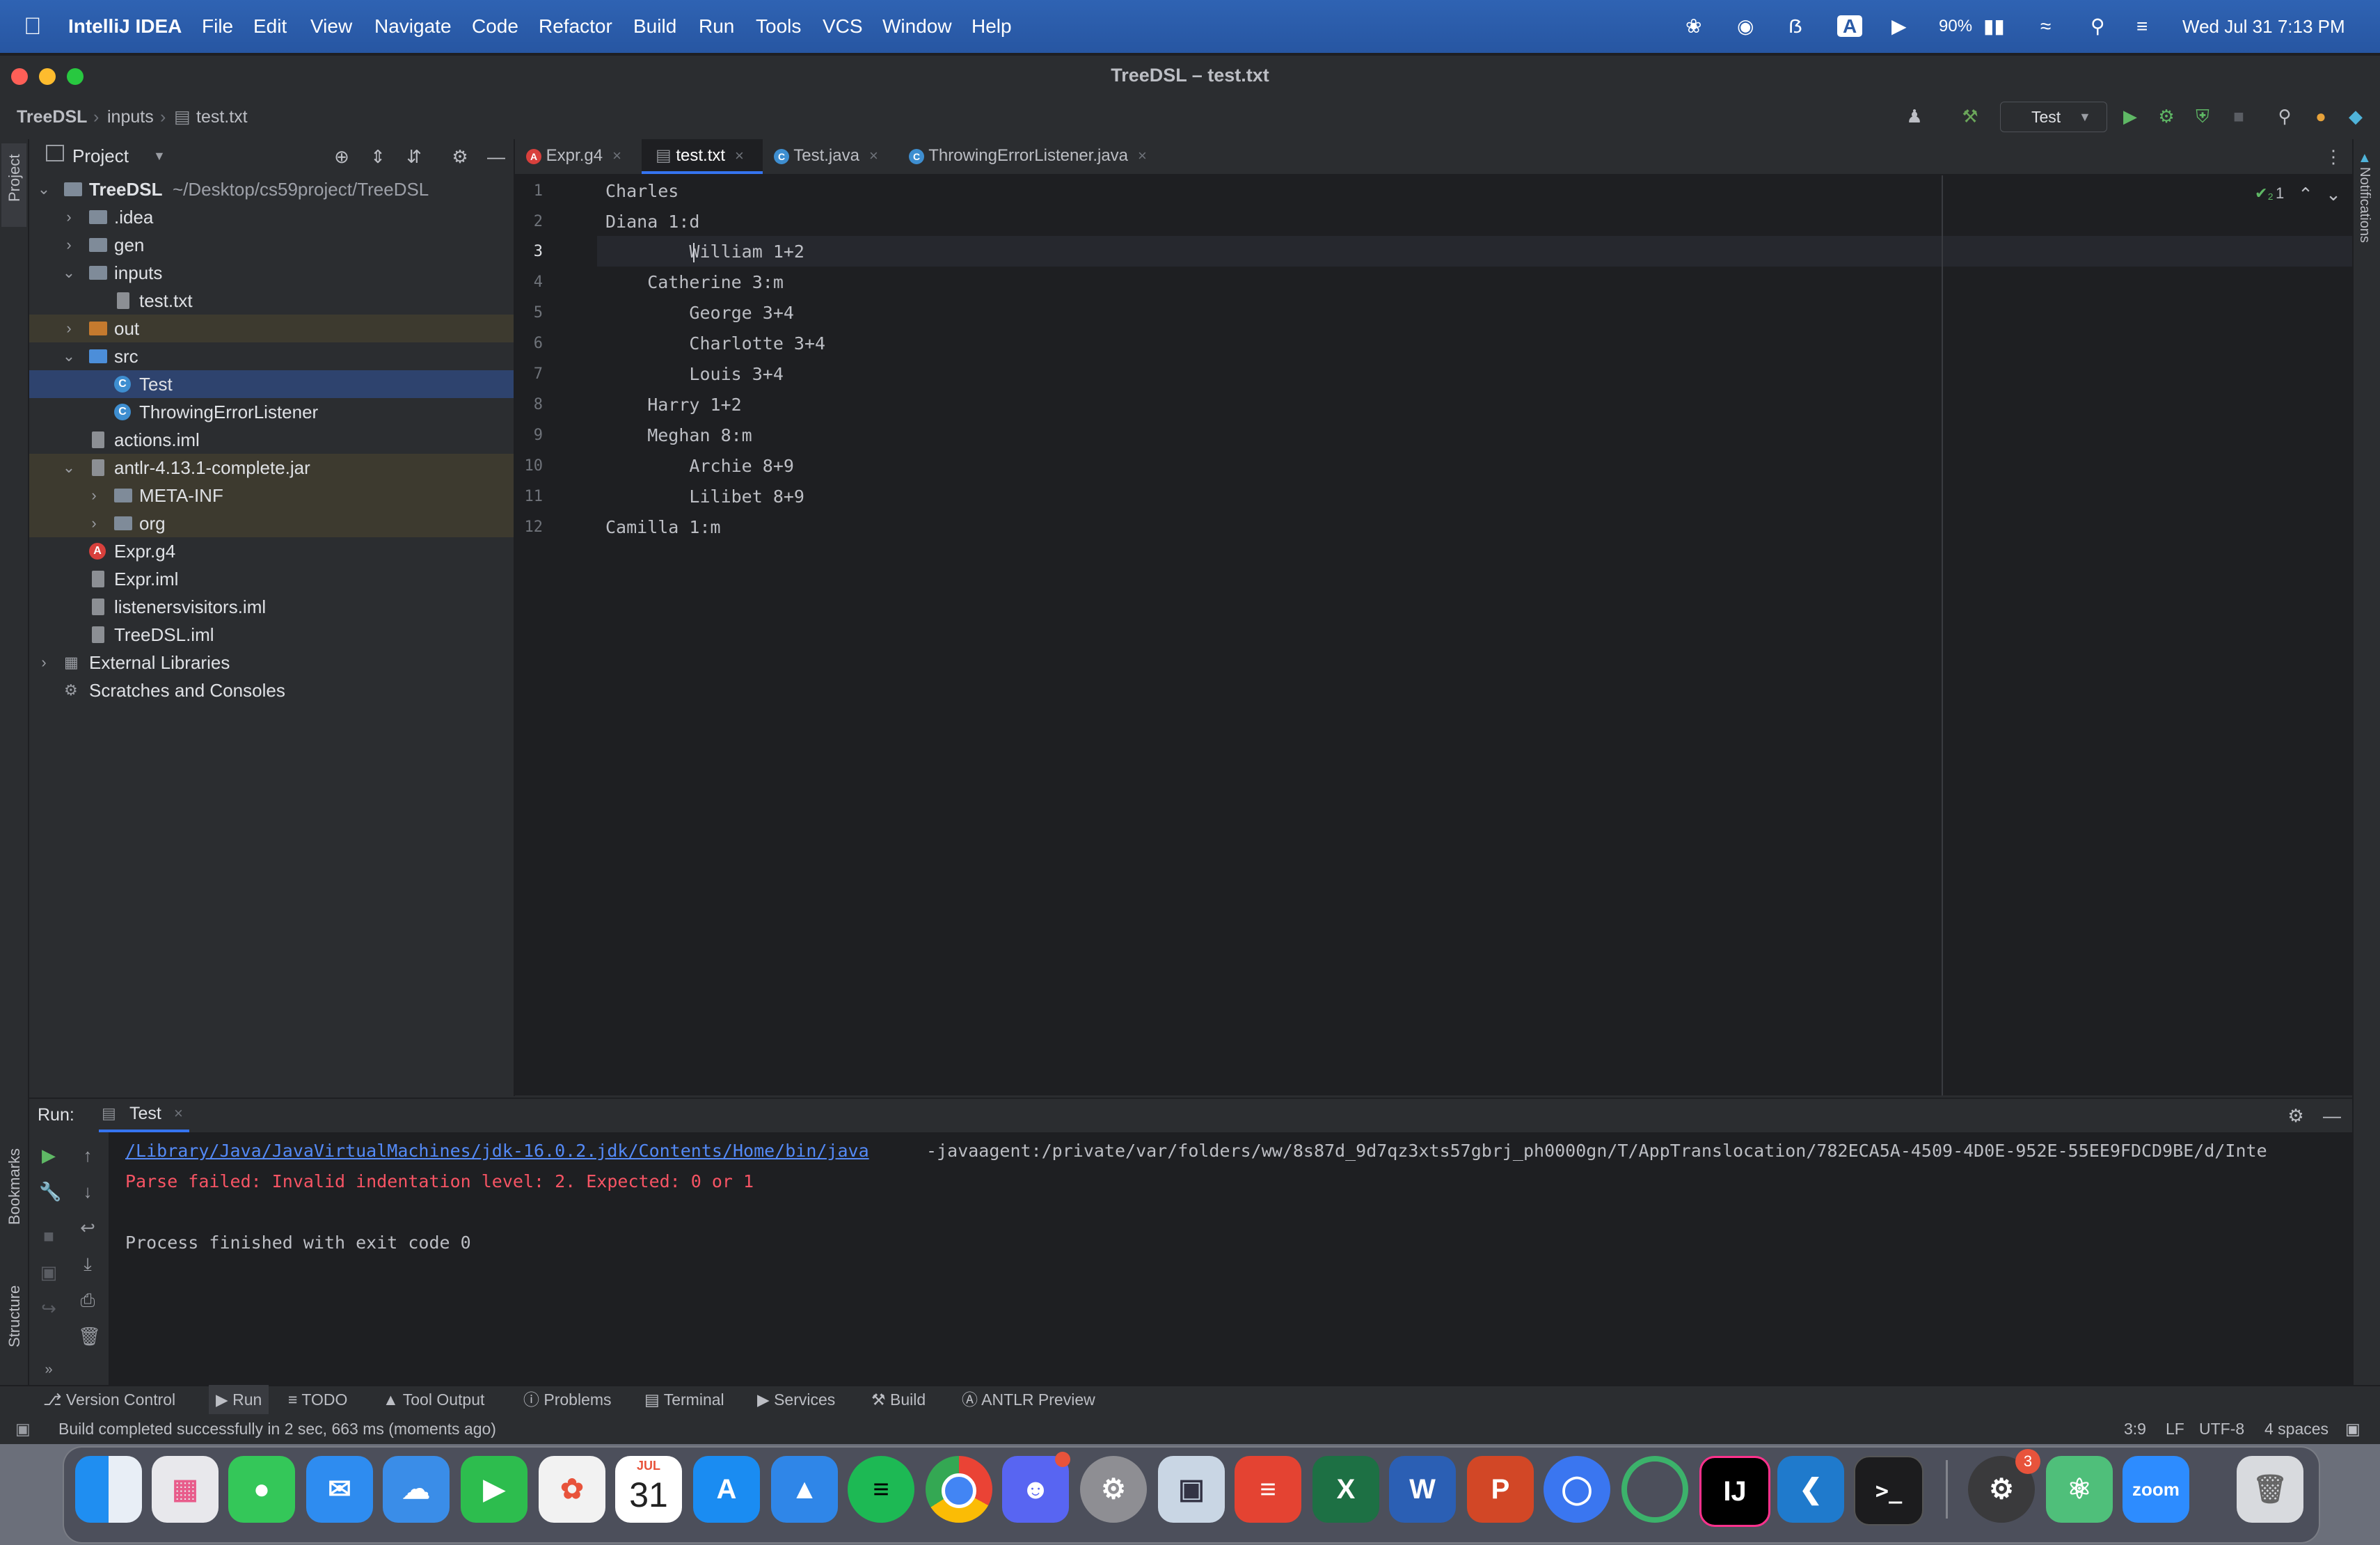  I want to click on tab-test-java: C Test.java ×, so click(833, 156).